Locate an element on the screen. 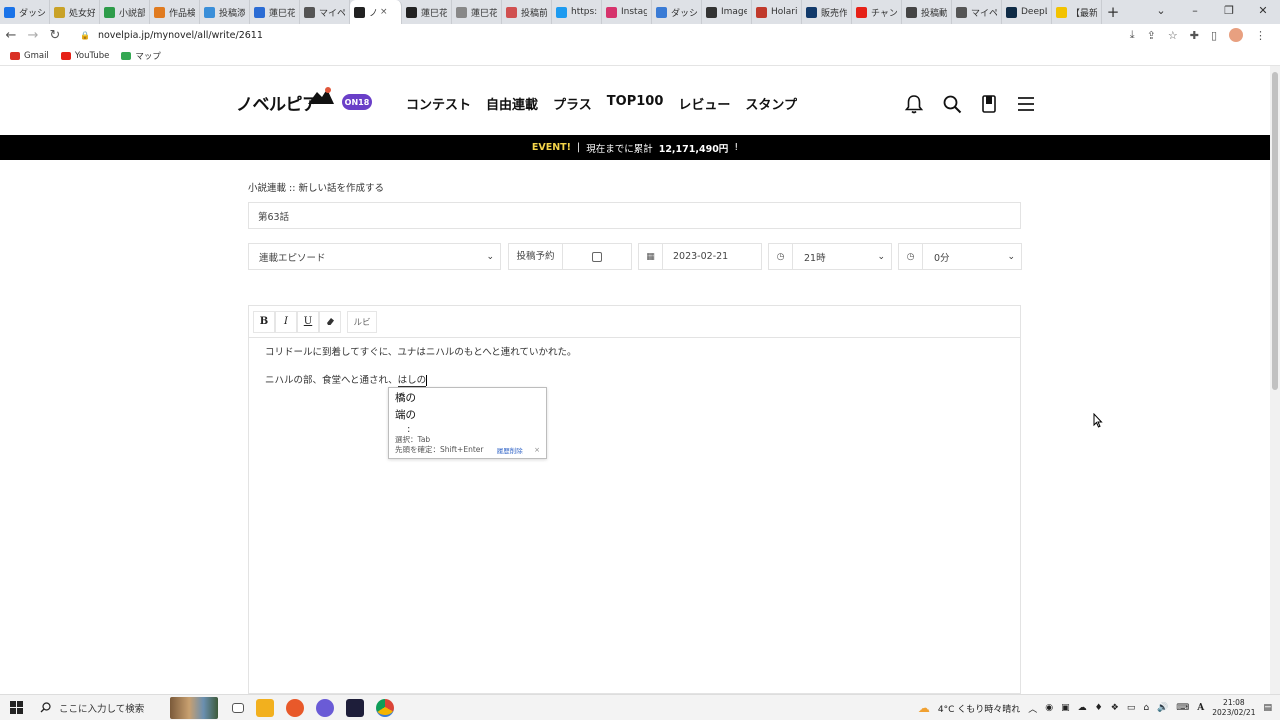 The image size is (1280, 721). book-icon is located at coordinates (989, 104).